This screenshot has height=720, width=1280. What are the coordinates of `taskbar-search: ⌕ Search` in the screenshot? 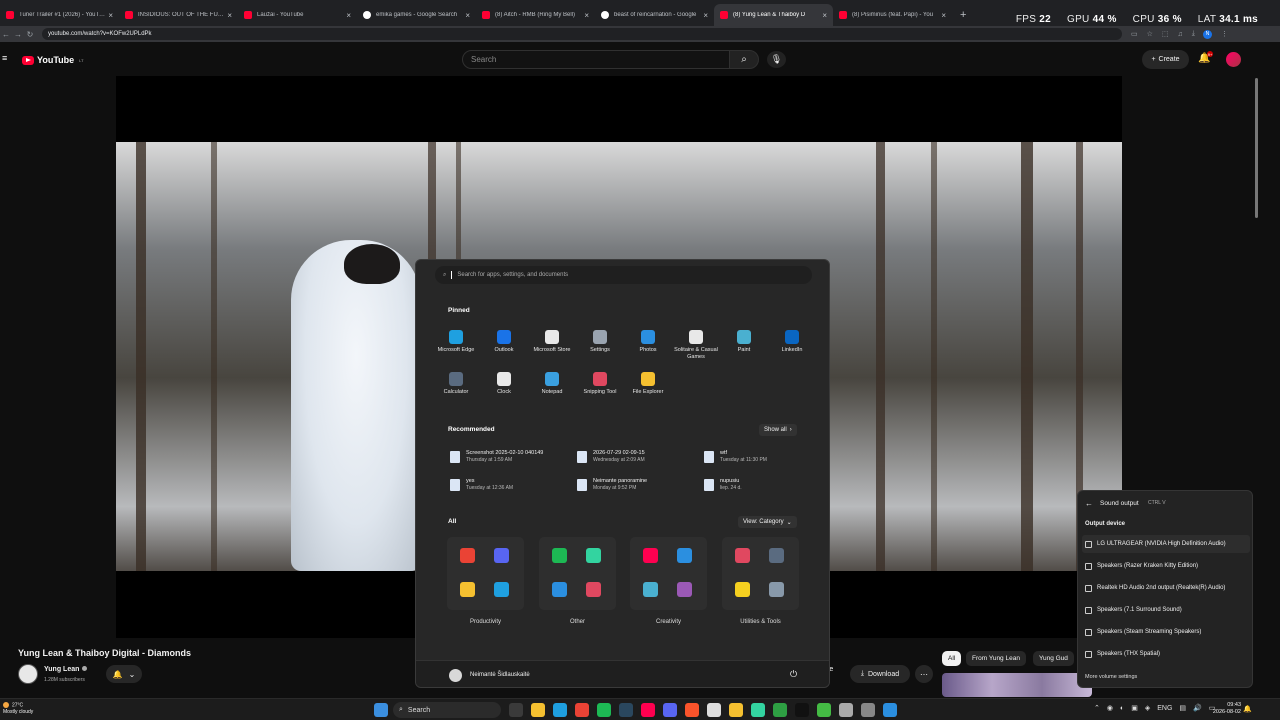 It's located at (447, 710).